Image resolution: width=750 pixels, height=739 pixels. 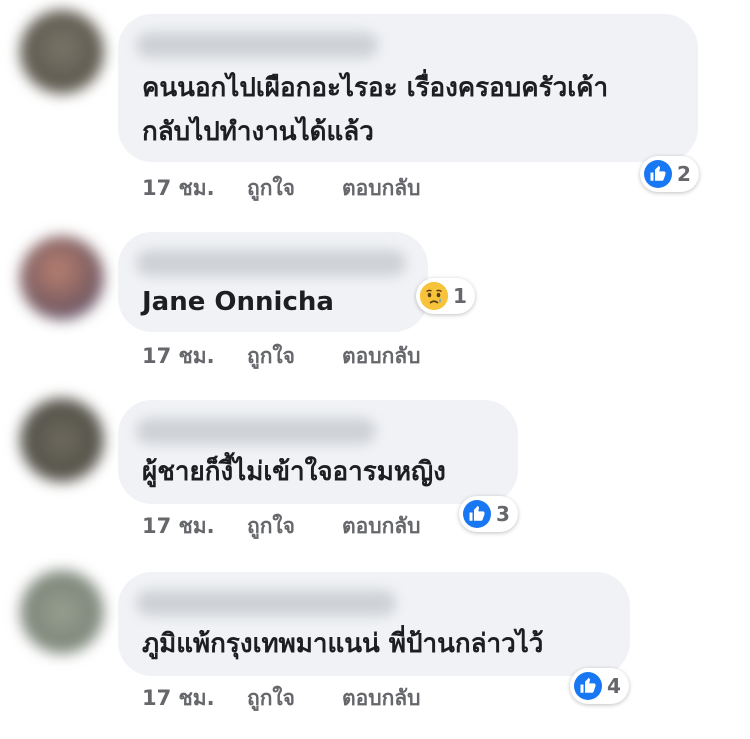 I want to click on reaction-badge: 1, so click(x=445, y=296).